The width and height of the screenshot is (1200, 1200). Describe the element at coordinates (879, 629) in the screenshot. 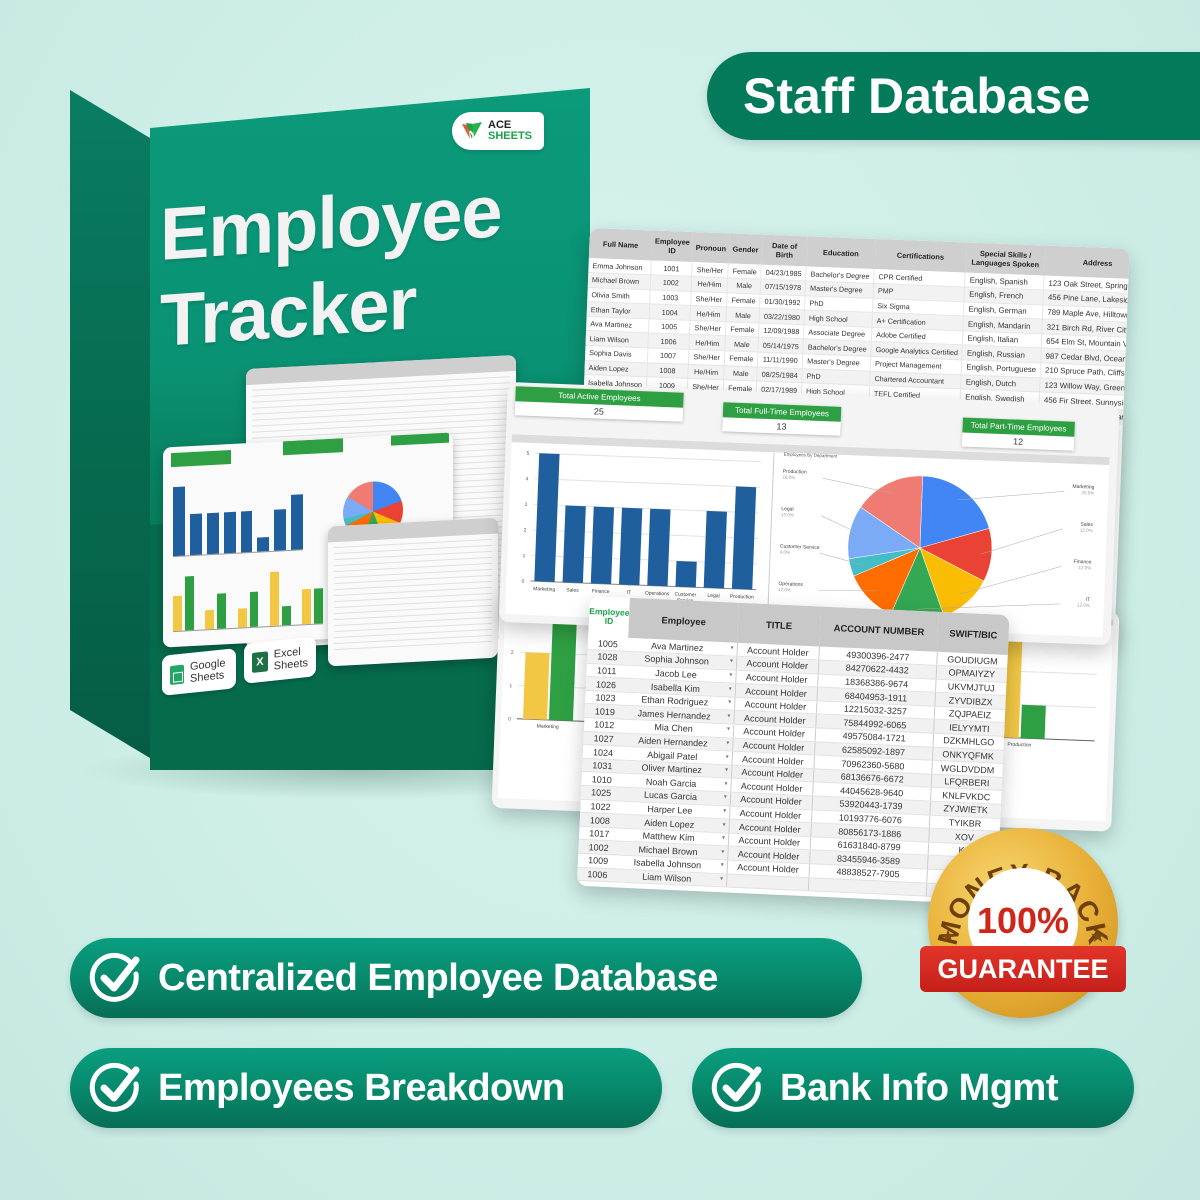

I see `column-header: ACCOUNT NUMBER` at that location.